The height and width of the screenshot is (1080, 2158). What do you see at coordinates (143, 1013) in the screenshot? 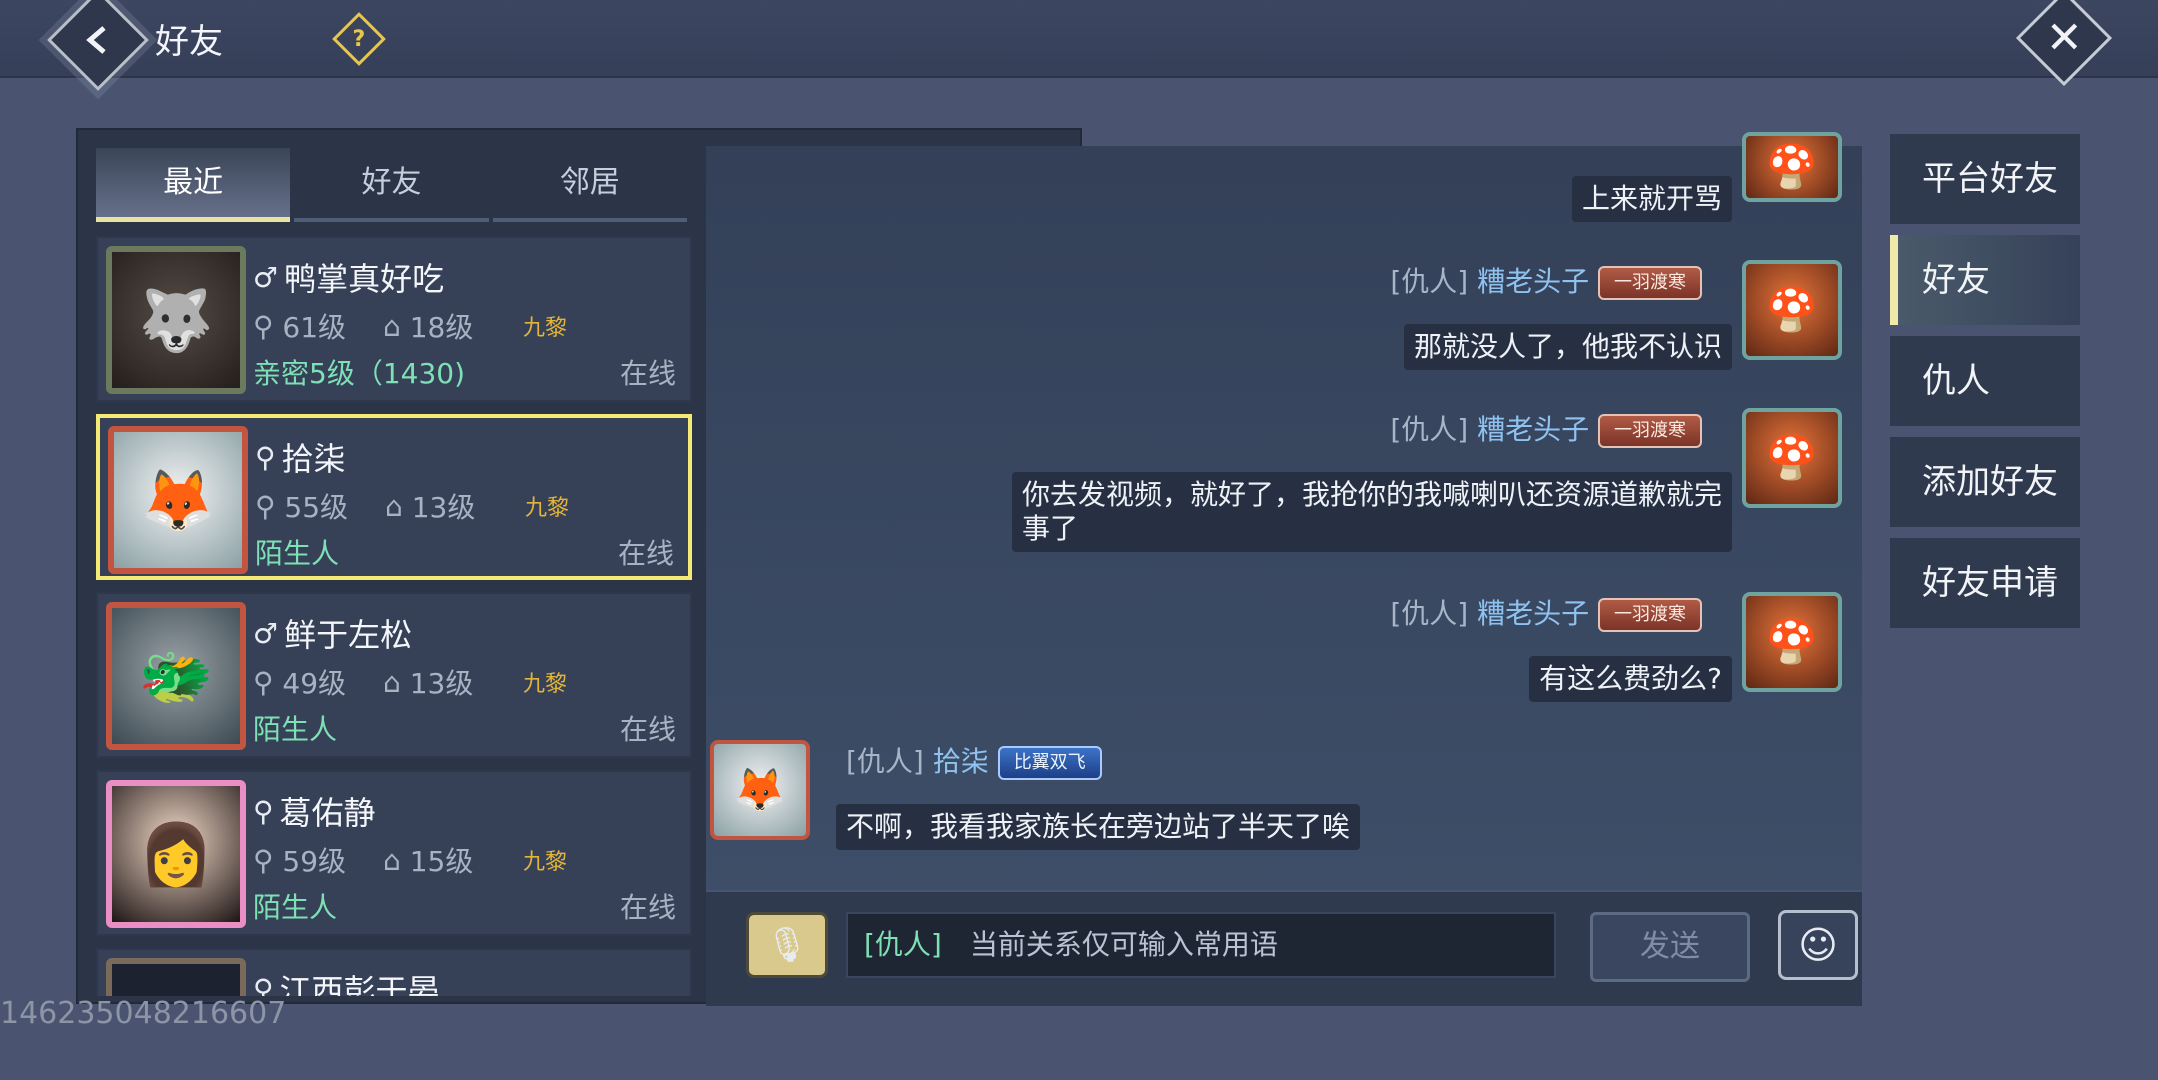
I see `watermark-id: 146235048216607` at bounding box center [143, 1013].